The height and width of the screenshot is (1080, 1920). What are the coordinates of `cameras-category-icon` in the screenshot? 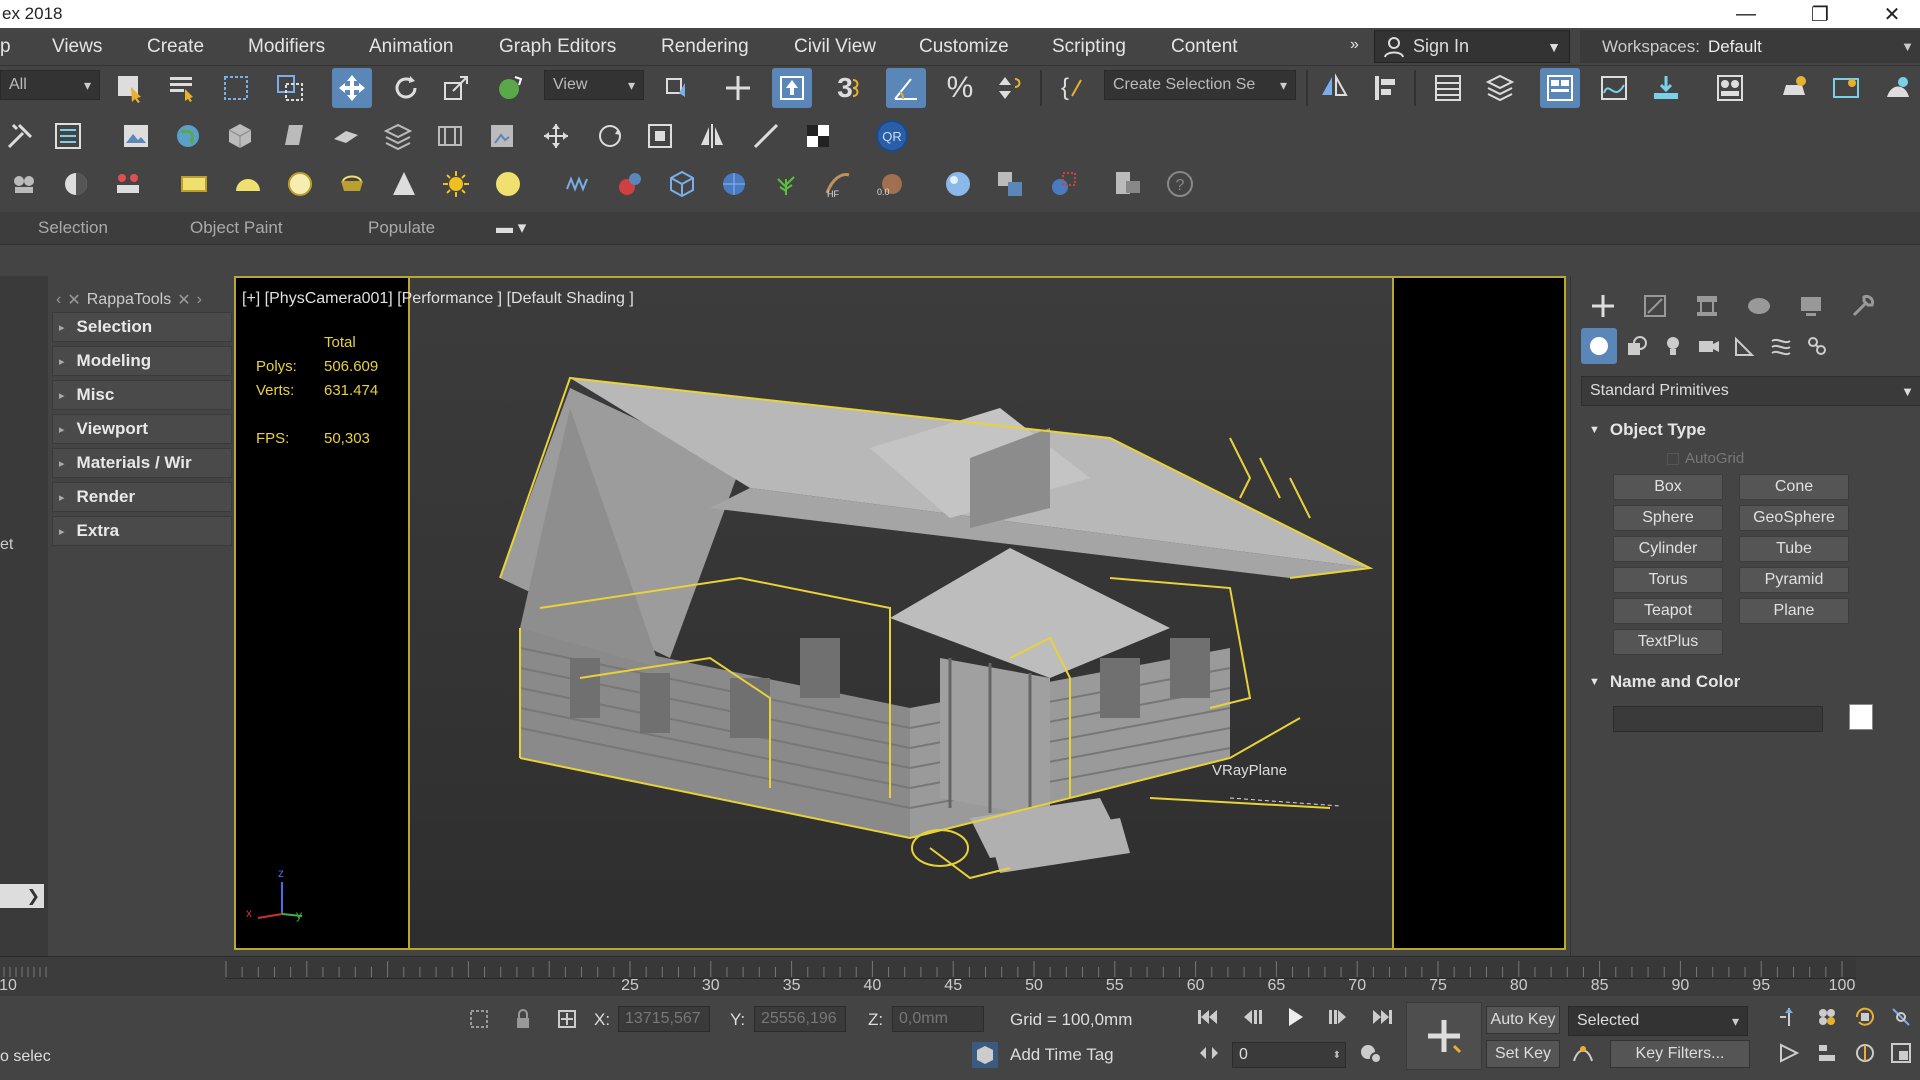 It's located at (1709, 346).